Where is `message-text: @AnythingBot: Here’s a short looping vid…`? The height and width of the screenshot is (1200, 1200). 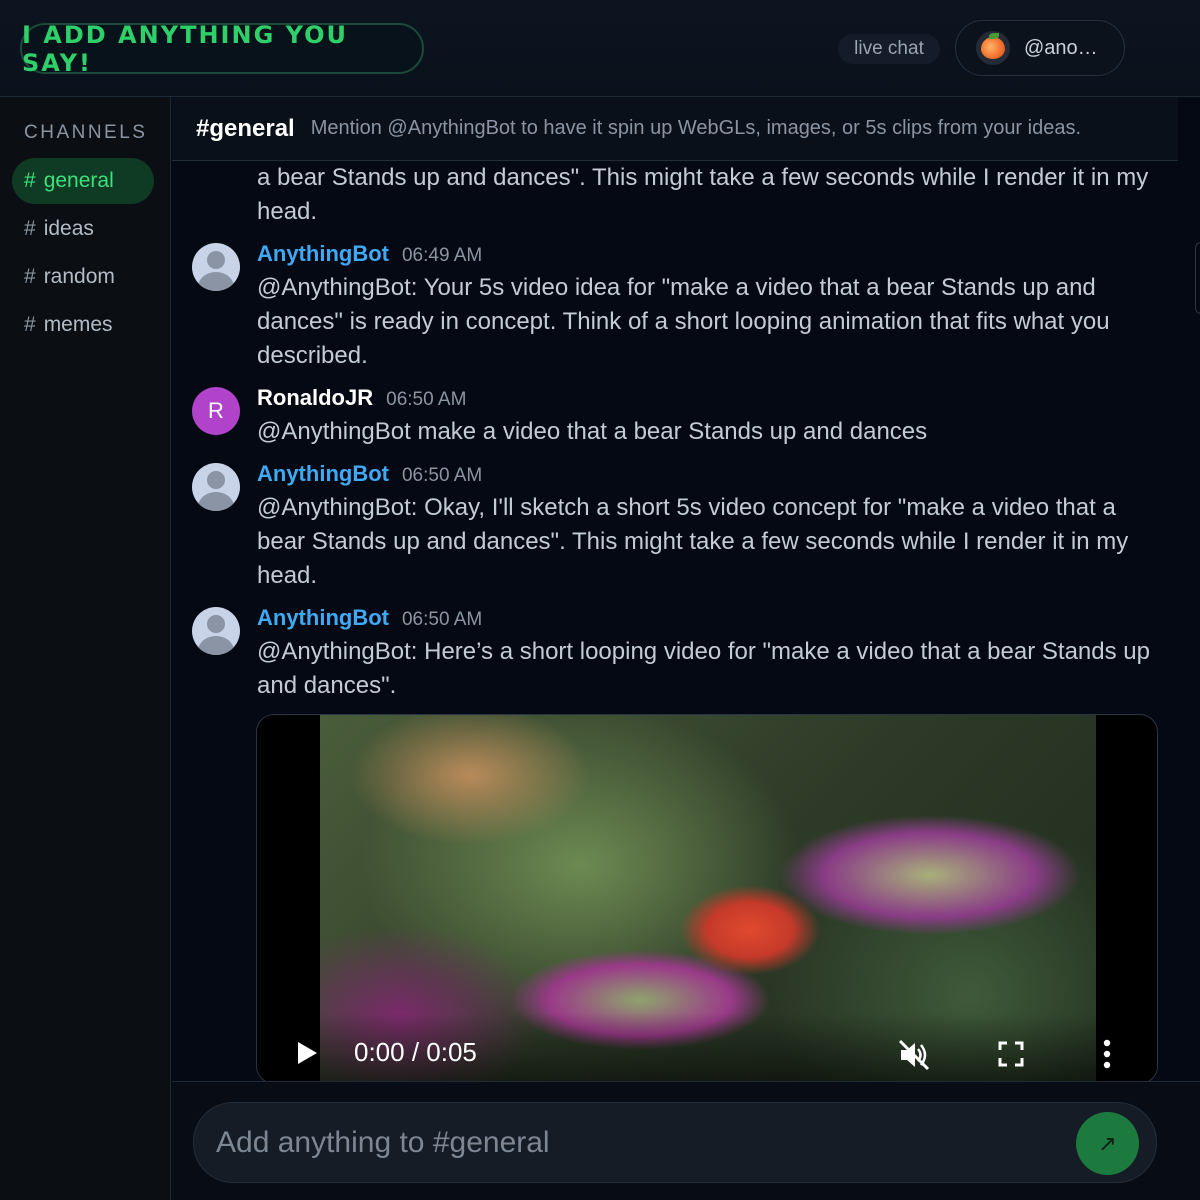
message-text: @AnythingBot: Here’s a short looping vid… is located at coordinates (703, 668).